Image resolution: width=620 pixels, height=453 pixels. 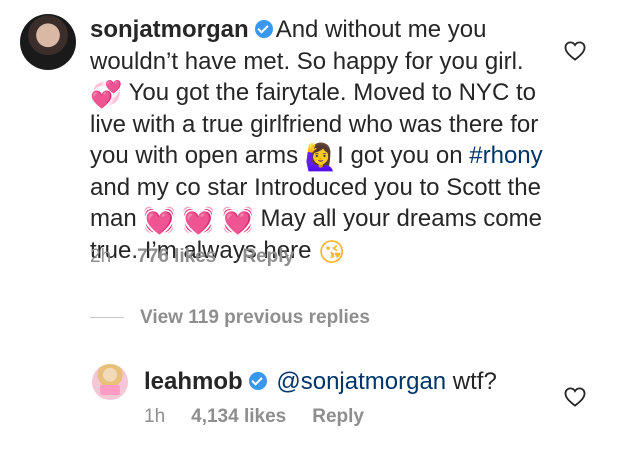 What do you see at coordinates (176, 256) in the screenshot?
I see `likes-count-button: 776 likes` at bounding box center [176, 256].